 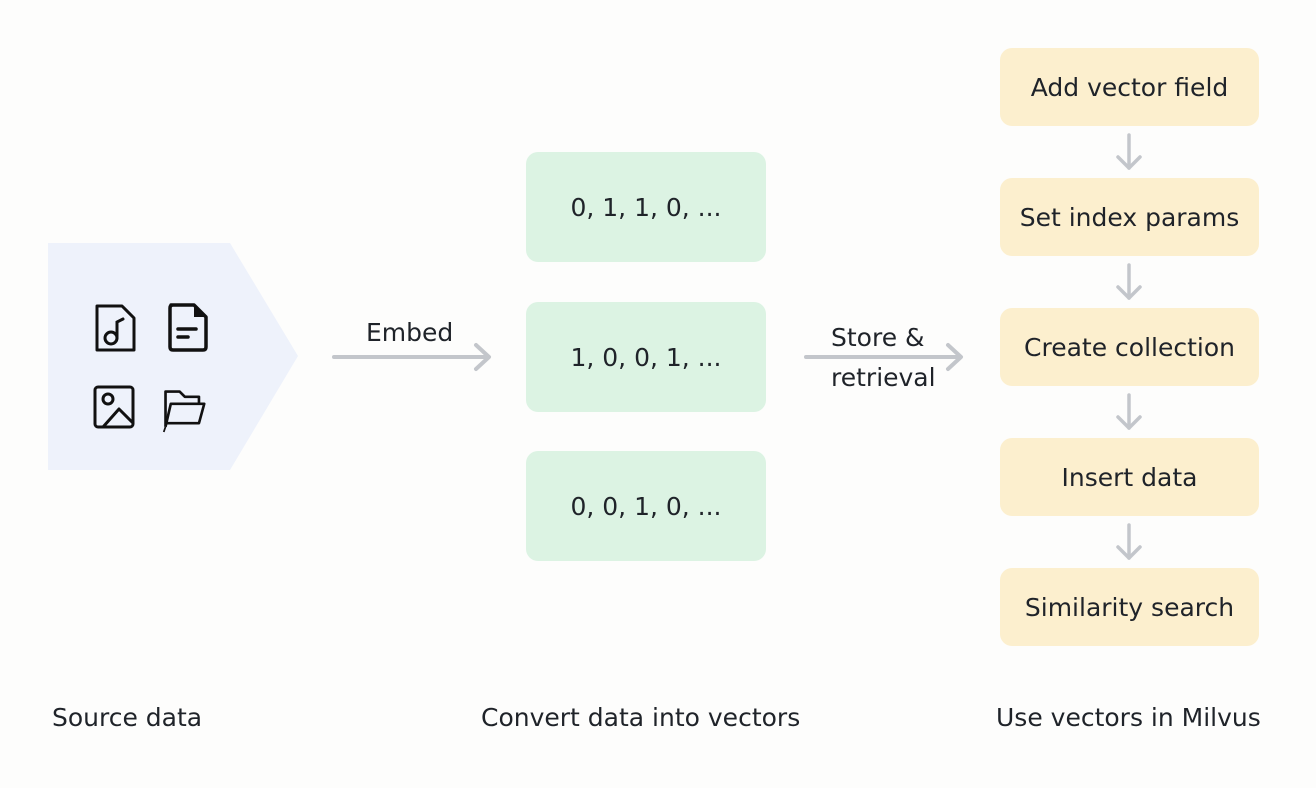 What do you see at coordinates (188, 328) in the screenshot?
I see `document-file-icon` at bounding box center [188, 328].